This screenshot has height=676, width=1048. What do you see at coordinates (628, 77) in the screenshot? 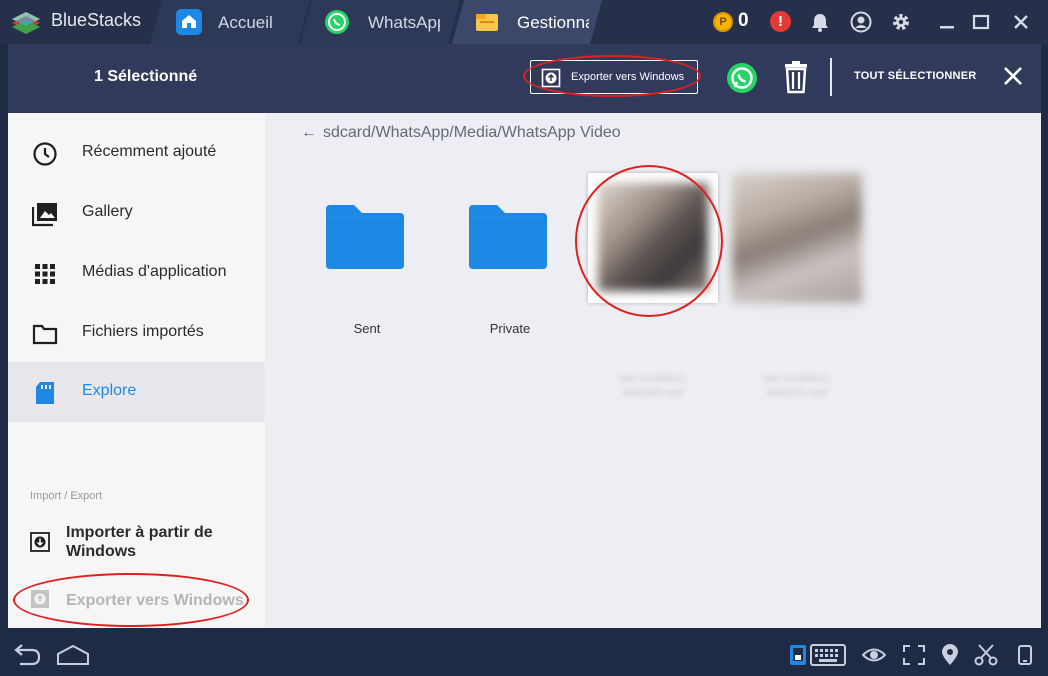
I see `export-button-label: Exporter vers Windows` at bounding box center [628, 77].